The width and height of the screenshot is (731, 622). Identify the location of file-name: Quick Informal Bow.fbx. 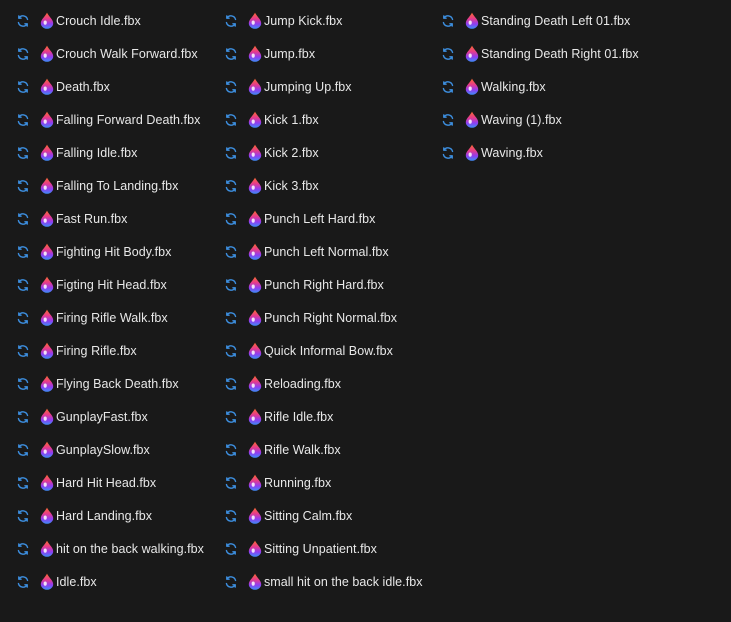
(328, 350).